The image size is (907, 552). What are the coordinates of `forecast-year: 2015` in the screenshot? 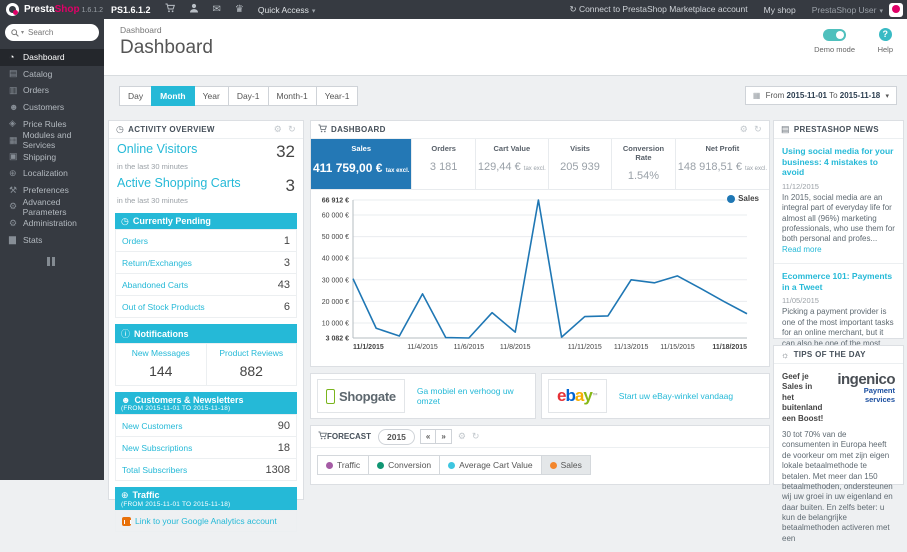 It's located at (396, 436).